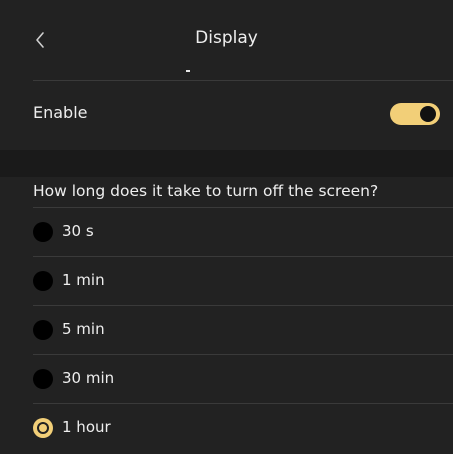  I want to click on timeout-option-30s: 30 s, so click(226, 232).